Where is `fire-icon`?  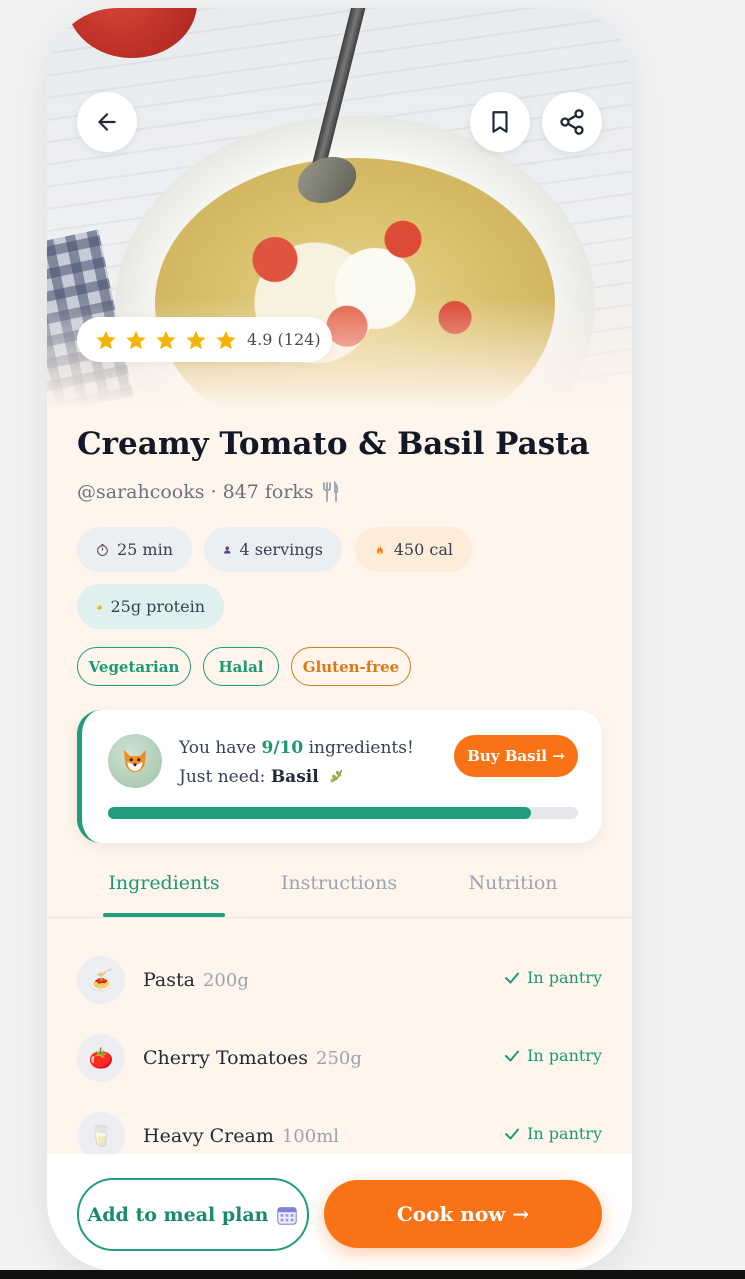
fire-icon is located at coordinates (379, 549).